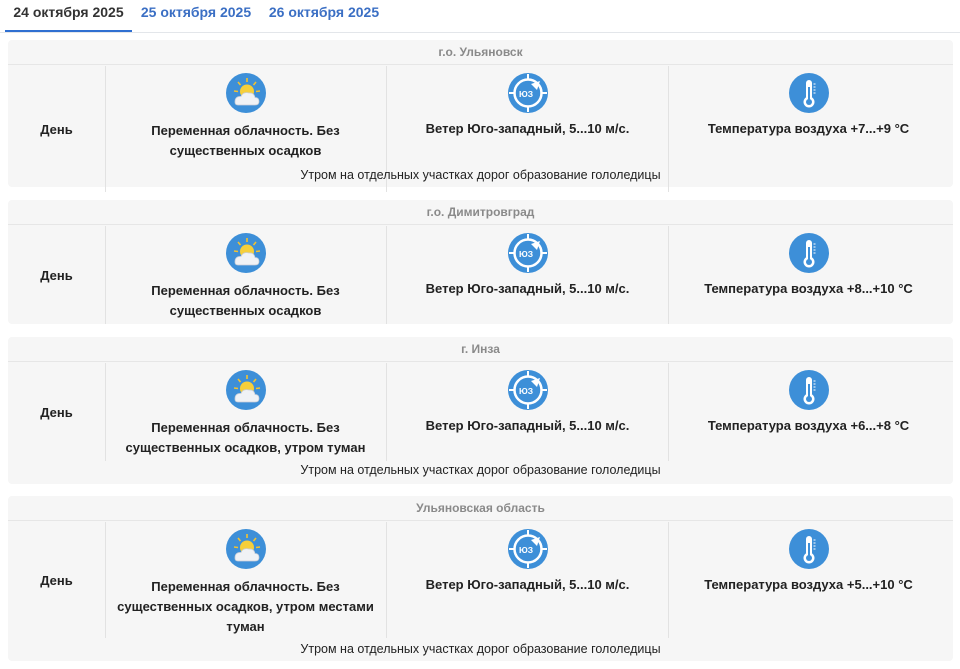 Image resolution: width=960 pixels, height=669 pixels. What do you see at coordinates (324, 15) in the screenshot?
I see `tab-26-october: 26 октября 2025` at bounding box center [324, 15].